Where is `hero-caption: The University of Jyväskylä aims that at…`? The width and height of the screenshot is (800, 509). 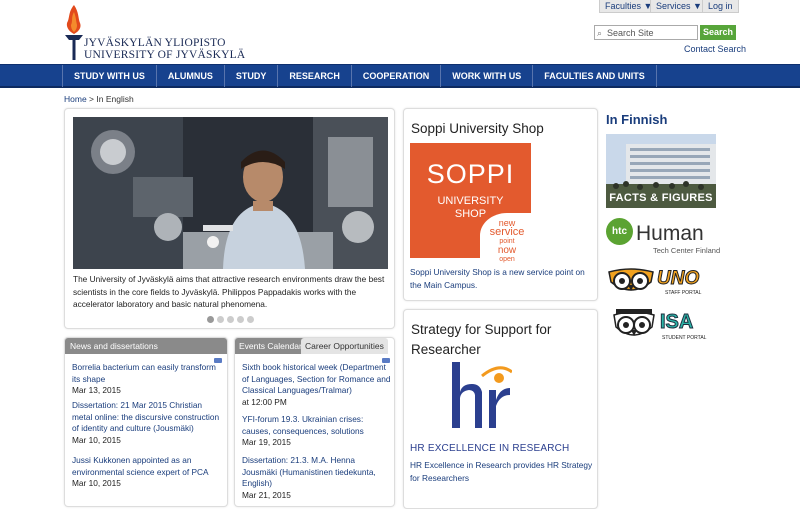 hero-caption: The University of Jyväskylä aims that at… is located at coordinates (229, 291).